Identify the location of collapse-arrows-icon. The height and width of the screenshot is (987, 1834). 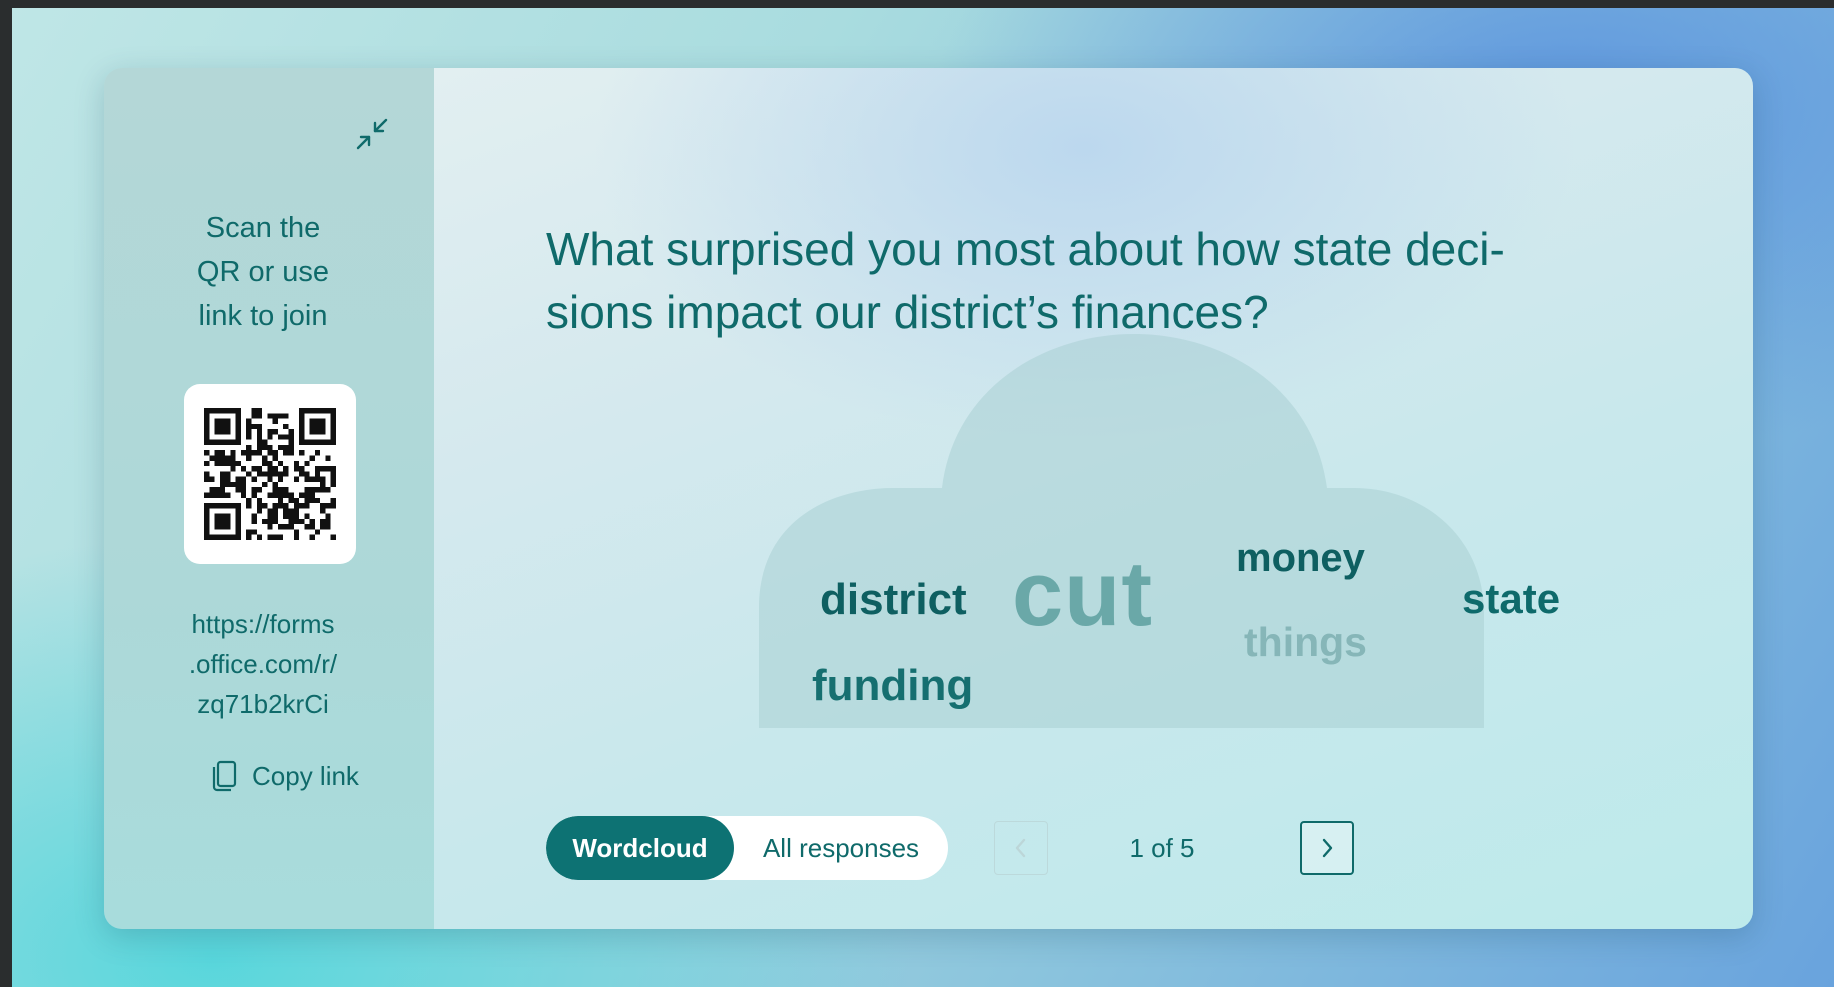
(372, 134).